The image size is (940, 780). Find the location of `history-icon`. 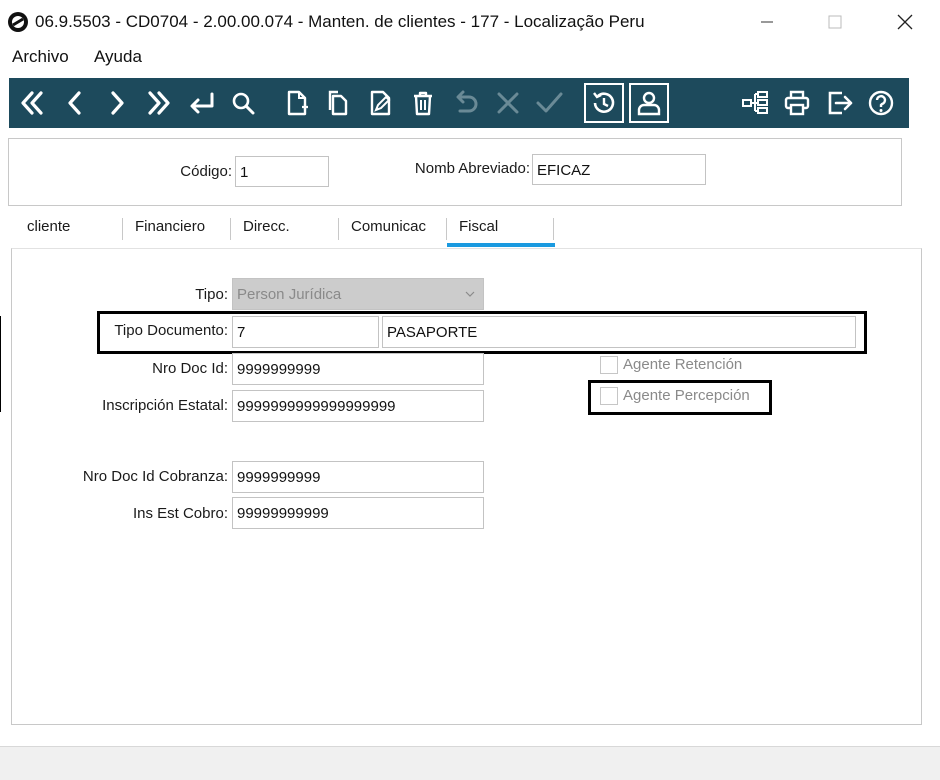

history-icon is located at coordinates (604, 102).